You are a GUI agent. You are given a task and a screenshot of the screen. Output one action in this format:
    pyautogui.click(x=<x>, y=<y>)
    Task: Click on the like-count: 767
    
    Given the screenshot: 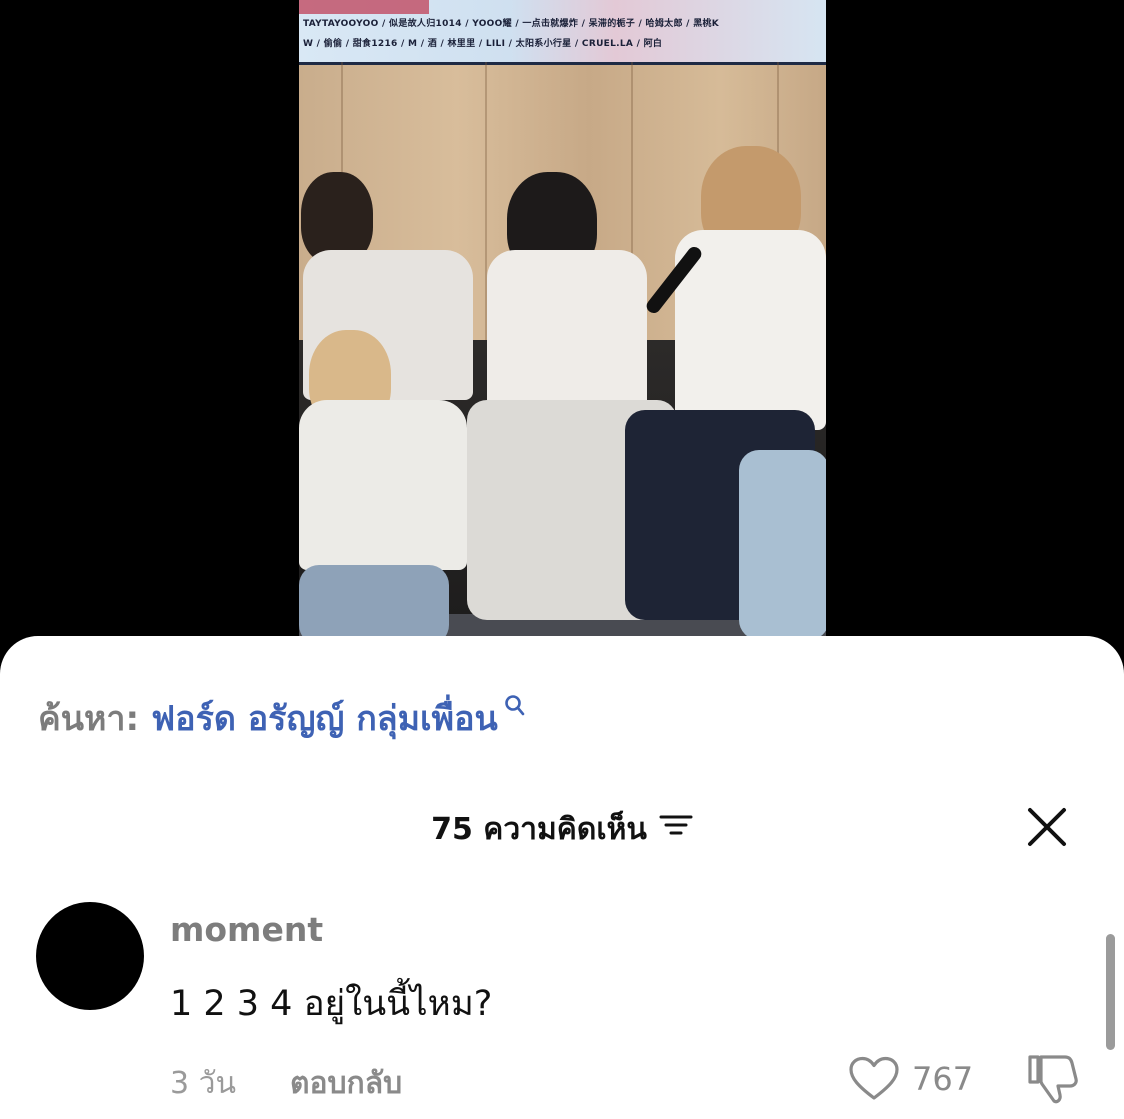 What is the action you would take?
    pyautogui.click(x=943, y=1079)
    